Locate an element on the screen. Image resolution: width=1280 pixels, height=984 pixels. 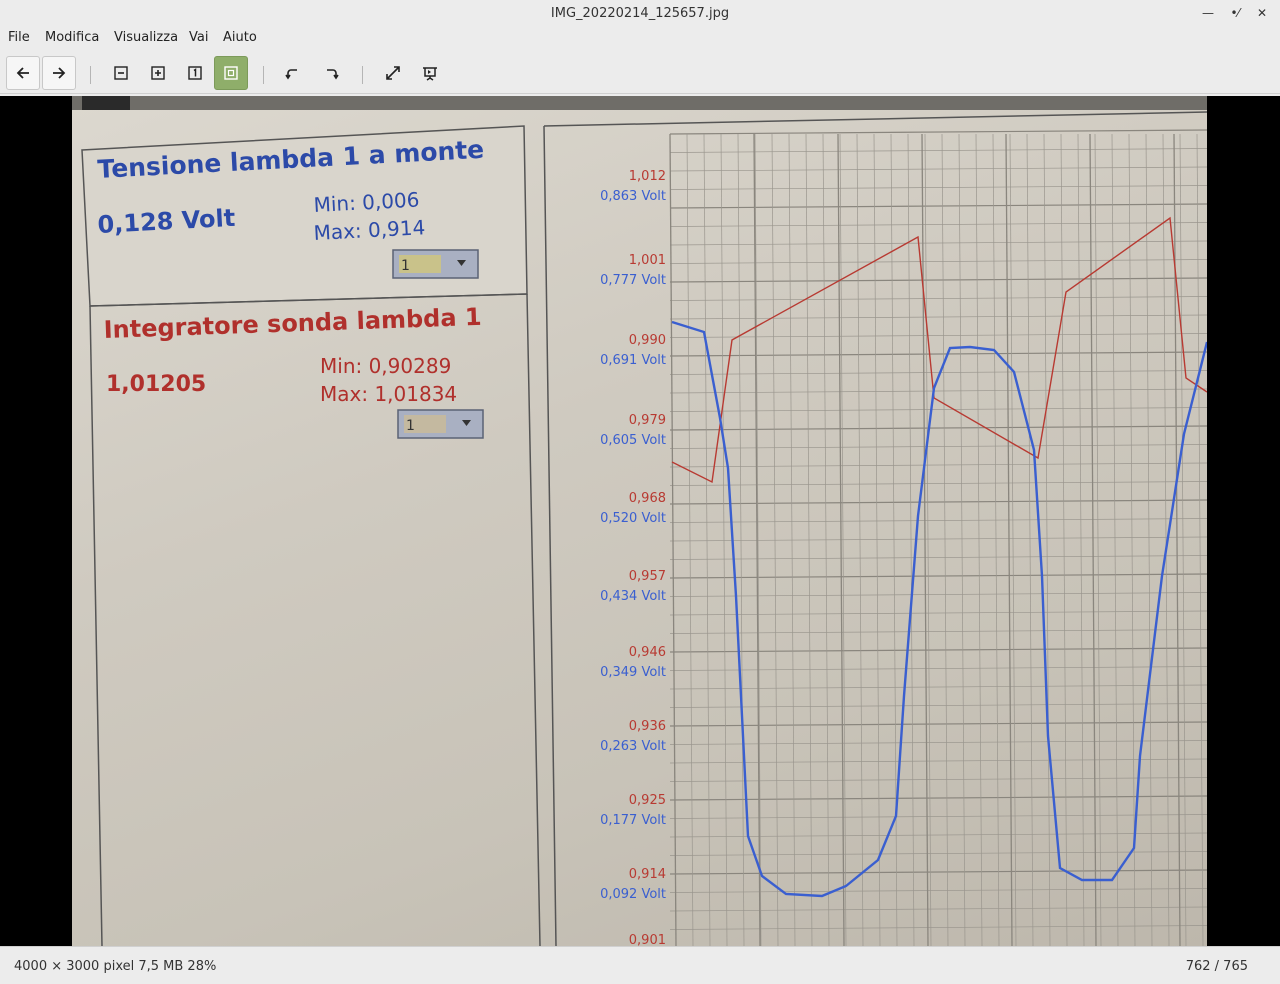
axis-label-red: 0,936 is located at coordinates (647, 726).